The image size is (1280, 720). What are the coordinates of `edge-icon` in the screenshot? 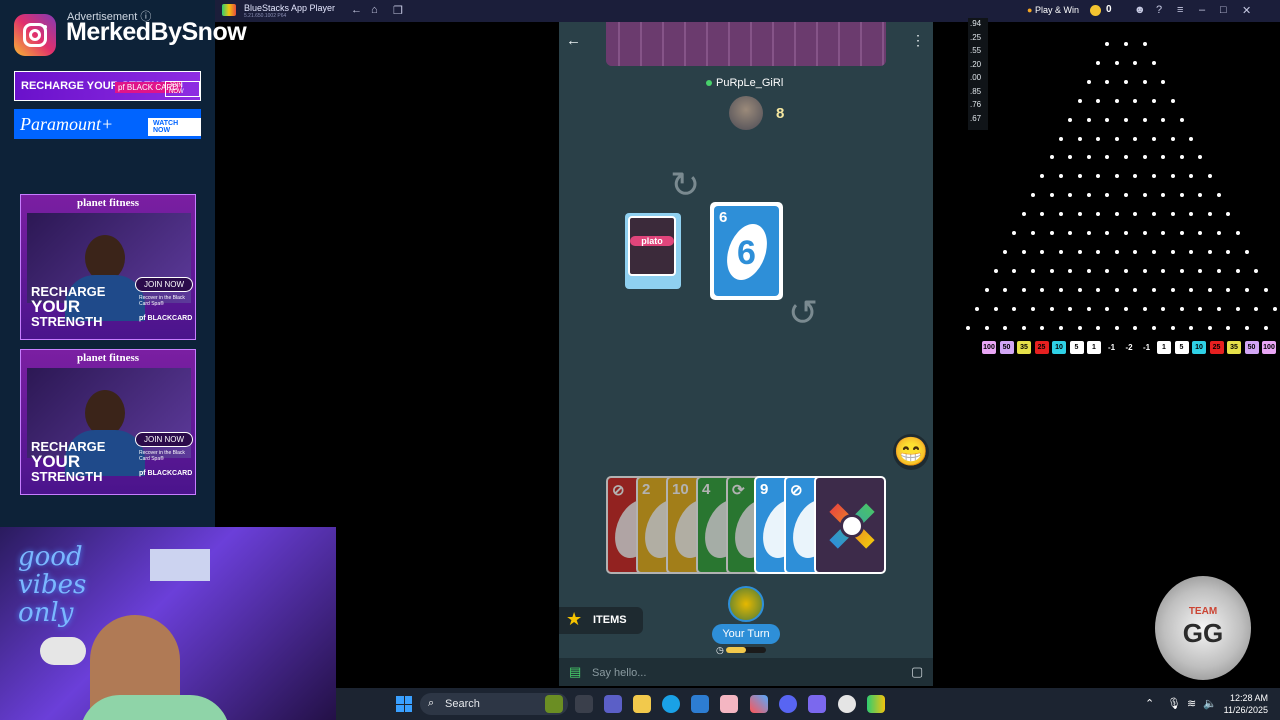 It's located at (671, 704).